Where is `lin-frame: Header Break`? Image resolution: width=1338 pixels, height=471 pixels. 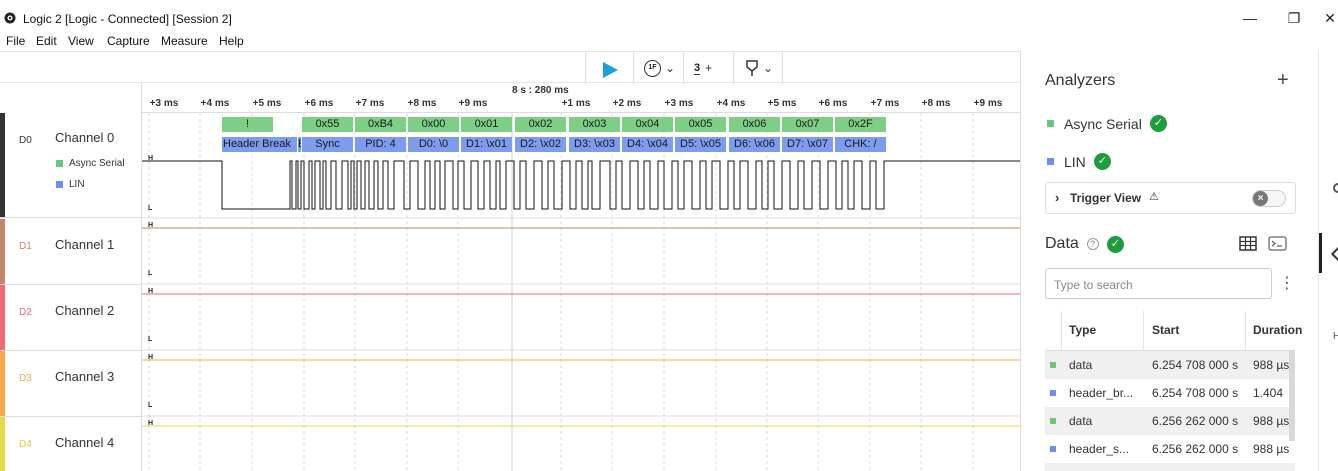 lin-frame: Header Break is located at coordinates (259, 144).